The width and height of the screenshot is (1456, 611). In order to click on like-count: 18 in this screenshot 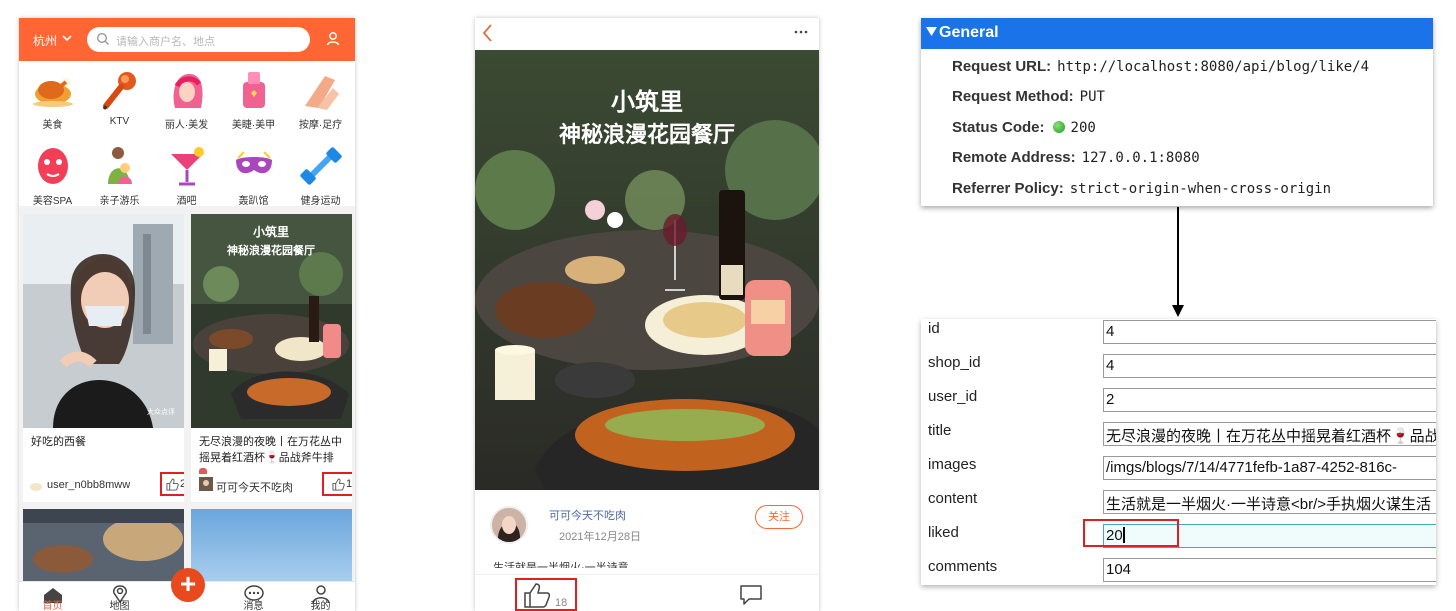, I will do `click(349, 484)`.